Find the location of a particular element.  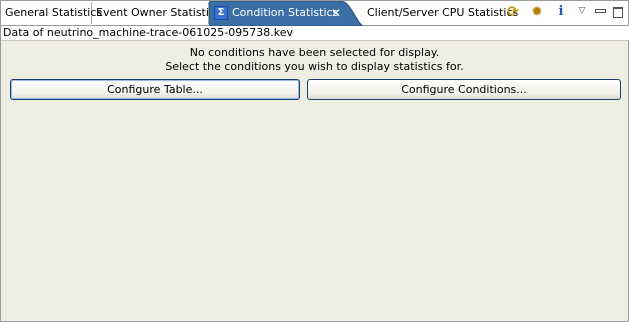

view-menu-icon: ▽ is located at coordinates (582, 11).